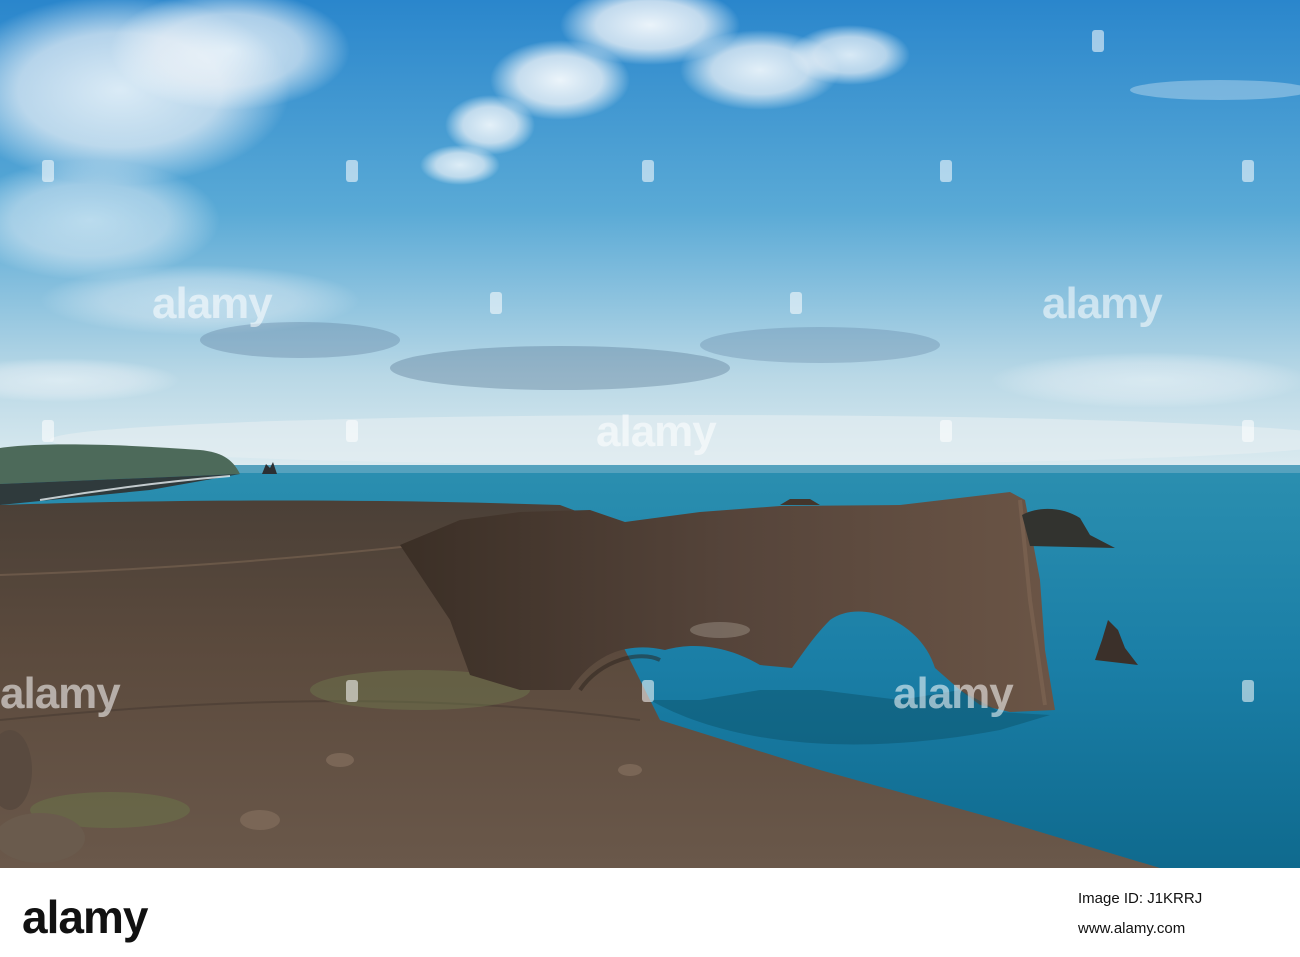  I want to click on watermark-bottom-right: alamy, so click(953, 693).